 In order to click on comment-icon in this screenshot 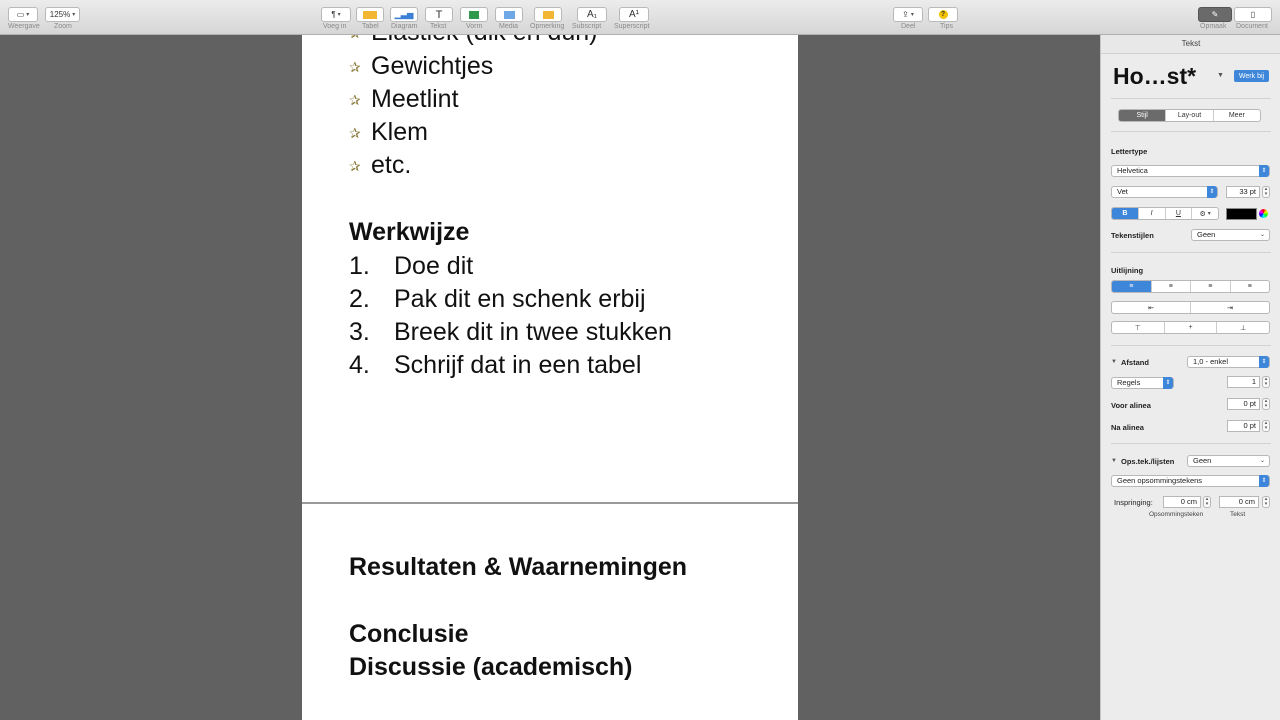, I will do `click(548, 14)`.